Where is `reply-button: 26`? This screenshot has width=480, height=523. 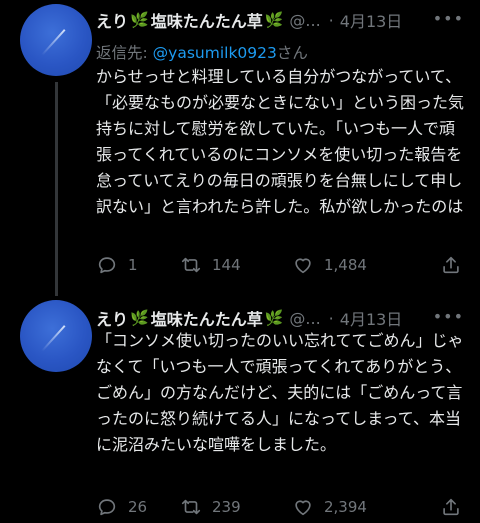
reply-button: 26 is located at coordinates (138, 507).